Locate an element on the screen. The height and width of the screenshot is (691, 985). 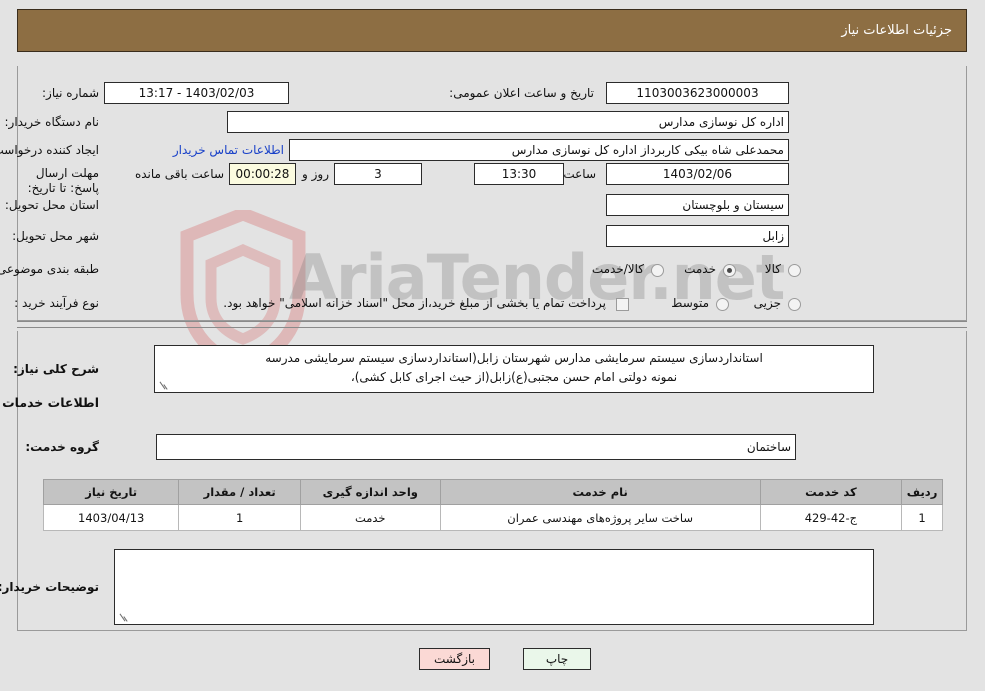
services-section-title: اطلاعات خدمات مورد نیاز is located at coordinates (50, 402).